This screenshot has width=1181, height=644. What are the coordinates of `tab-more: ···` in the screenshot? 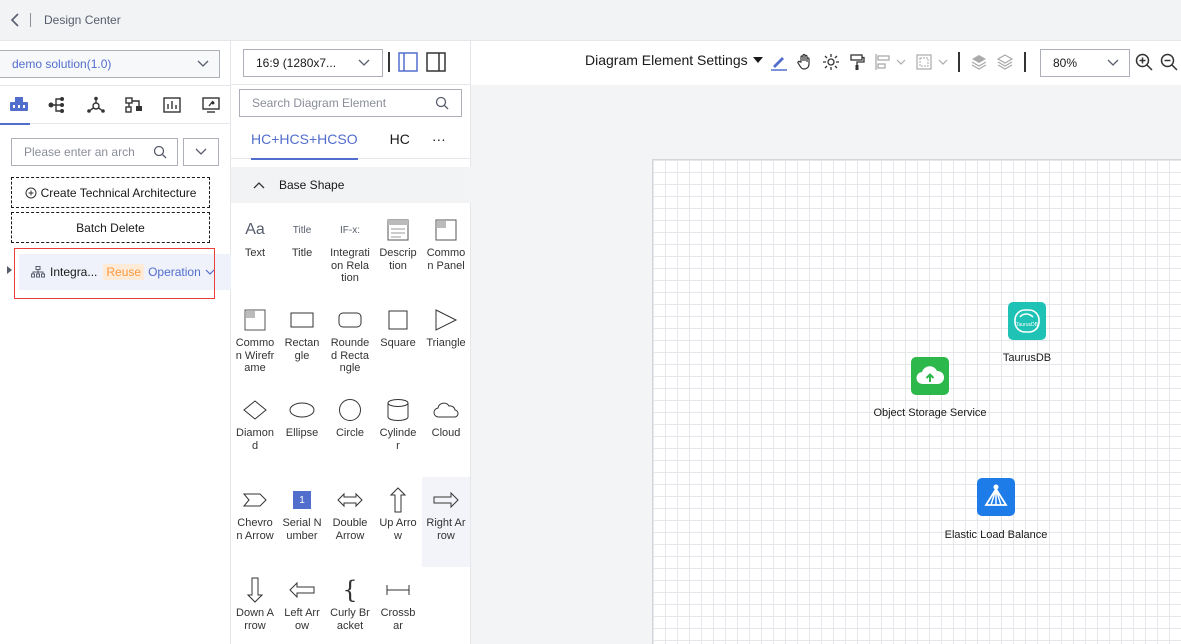 It's located at (439, 141).